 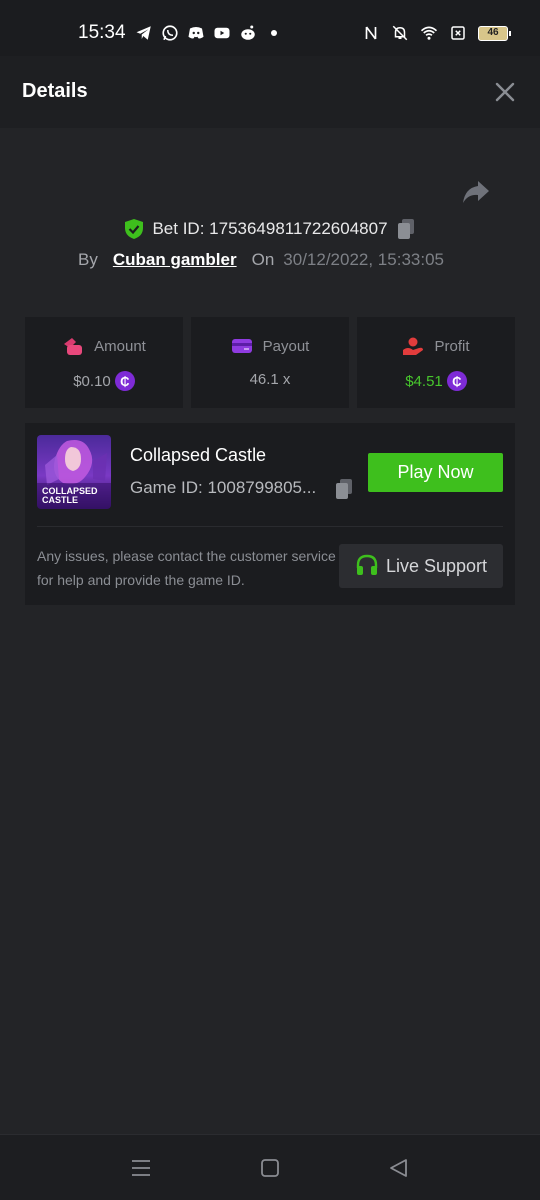 What do you see at coordinates (476, 192) in the screenshot?
I see `share-icon` at bounding box center [476, 192].